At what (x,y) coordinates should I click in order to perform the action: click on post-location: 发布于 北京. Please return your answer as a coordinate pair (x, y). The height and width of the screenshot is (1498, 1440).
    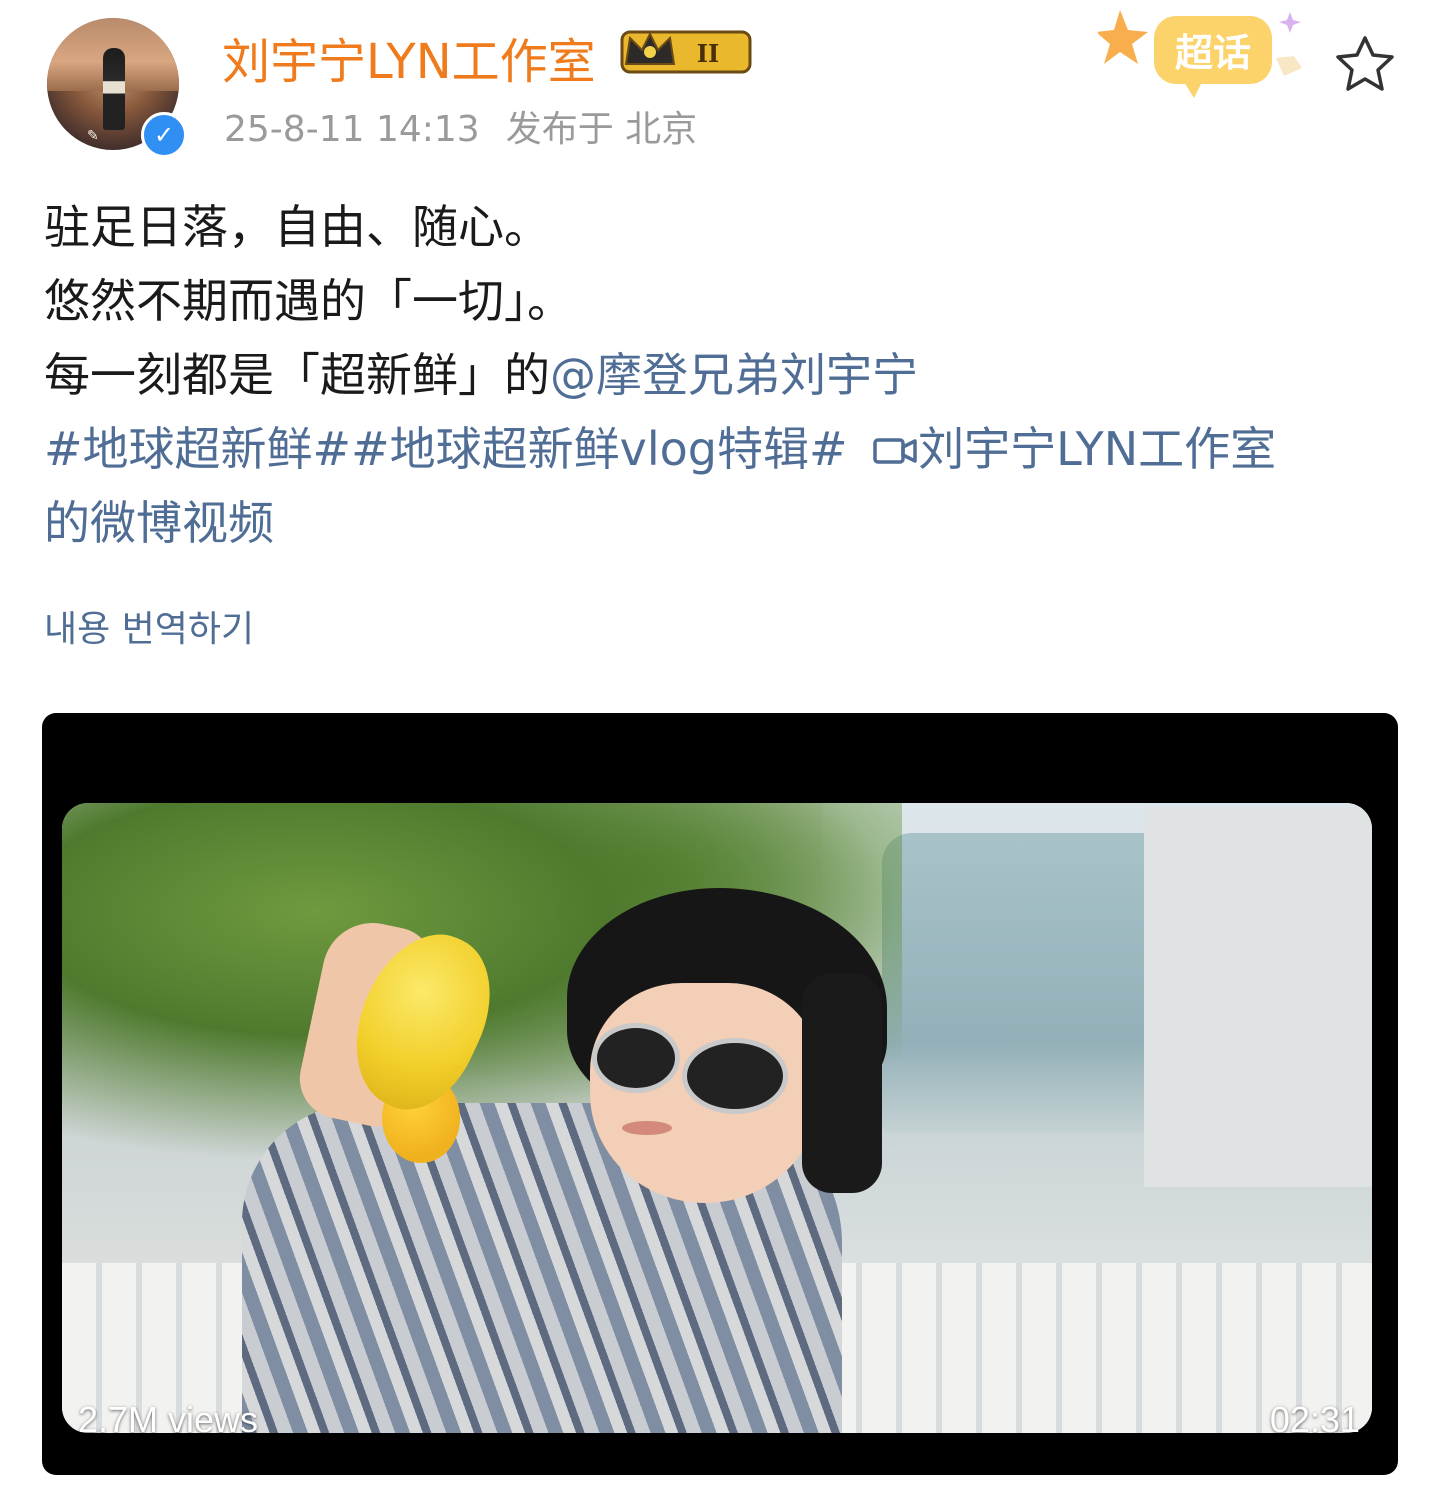
    Looking at the image, I should click on (601, 129).